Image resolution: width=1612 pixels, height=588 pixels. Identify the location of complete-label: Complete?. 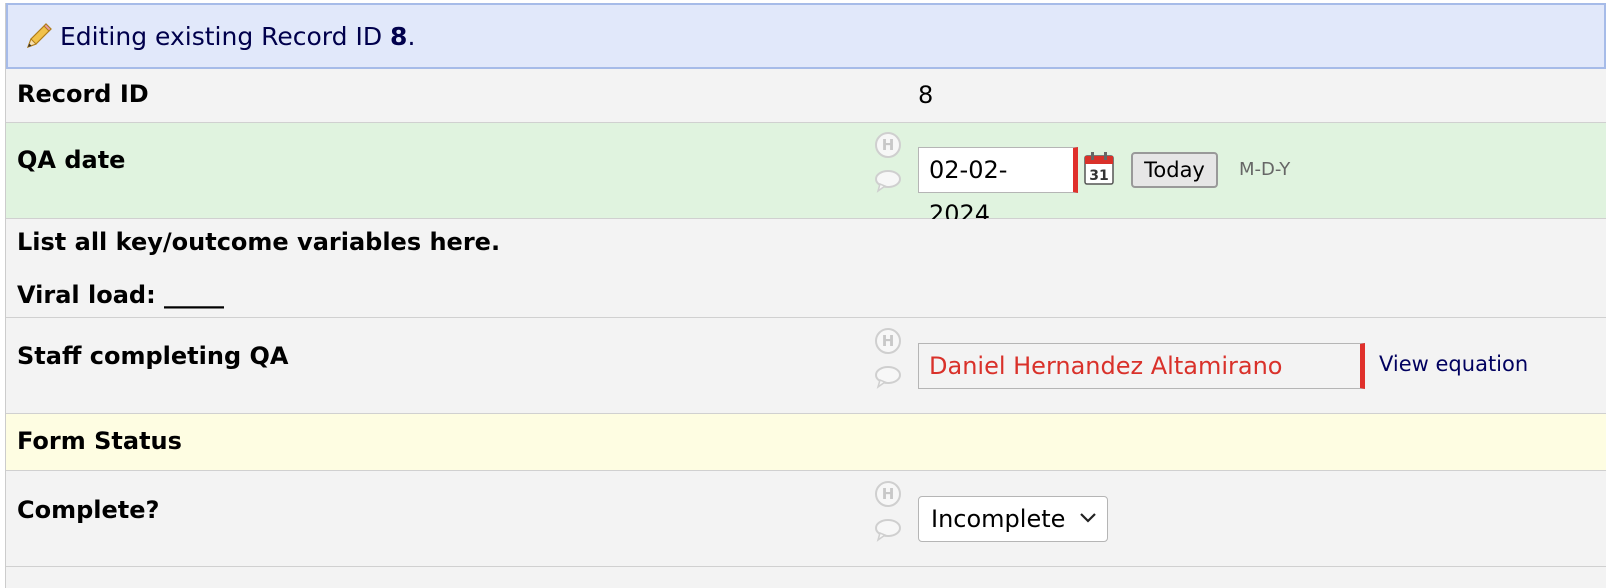
(88, 510).